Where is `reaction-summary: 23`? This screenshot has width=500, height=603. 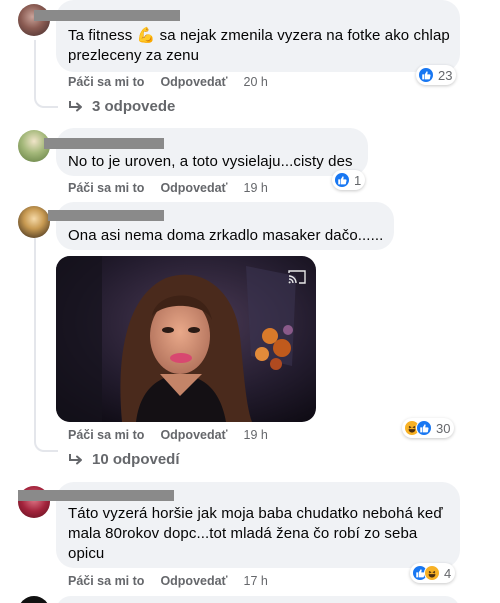 reaction-summary: 23 is located at coordinates (436, 75).